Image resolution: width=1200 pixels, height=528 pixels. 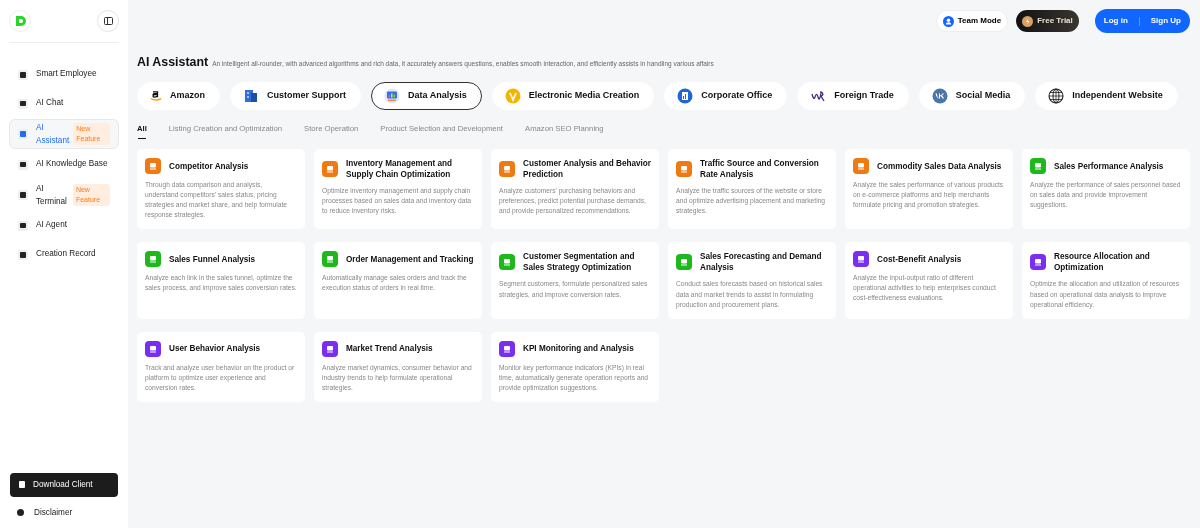 What do you see at coordinates (972, 21) in the screenshot?
I see `team-mode-button: Team Mode` at bounding box center [972, 21].